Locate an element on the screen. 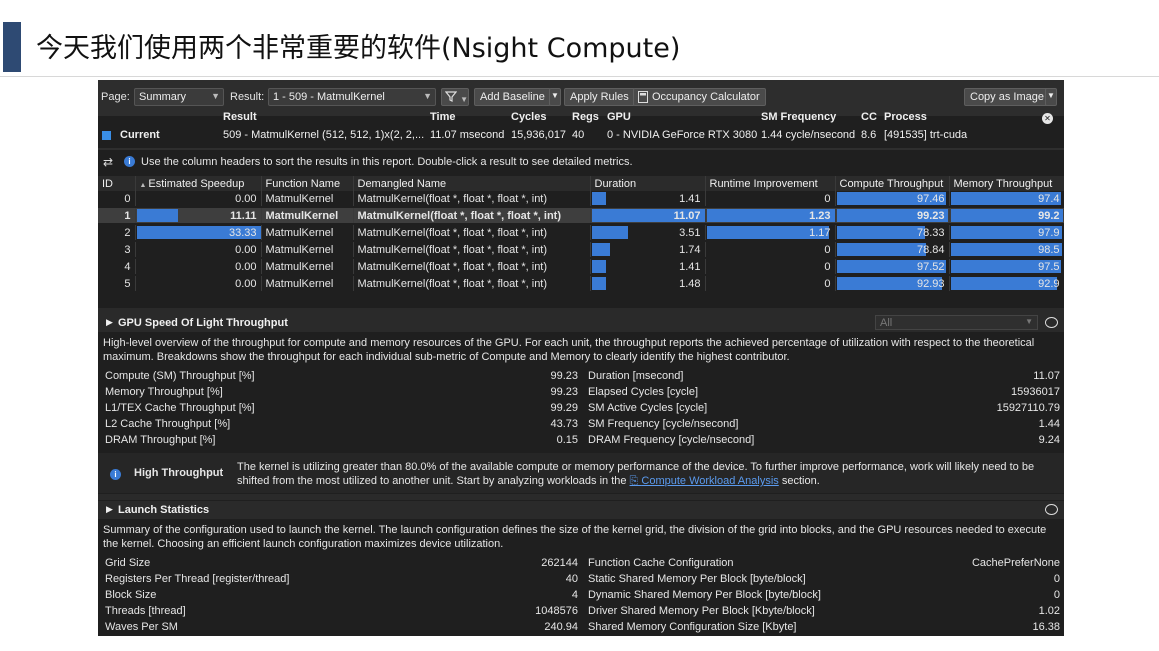 The image size is (1159, 651). compute-workload-analysis-link: ⎘ Compute Workload Analysis is located at coordinates (704, 481).